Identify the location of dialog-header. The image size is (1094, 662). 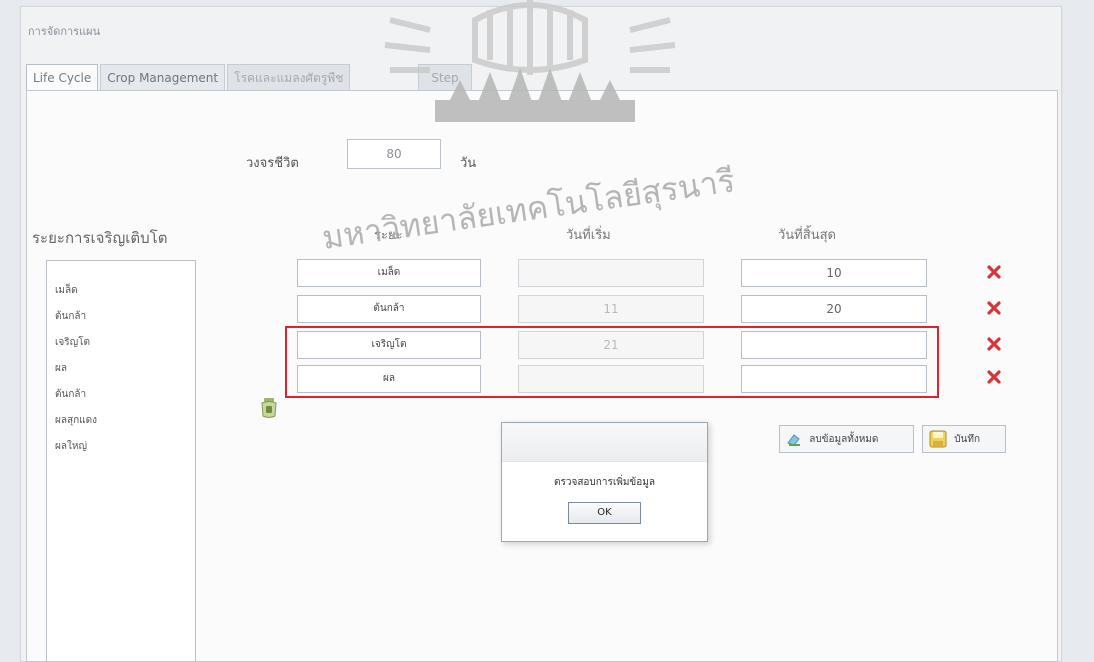
(604, 442).